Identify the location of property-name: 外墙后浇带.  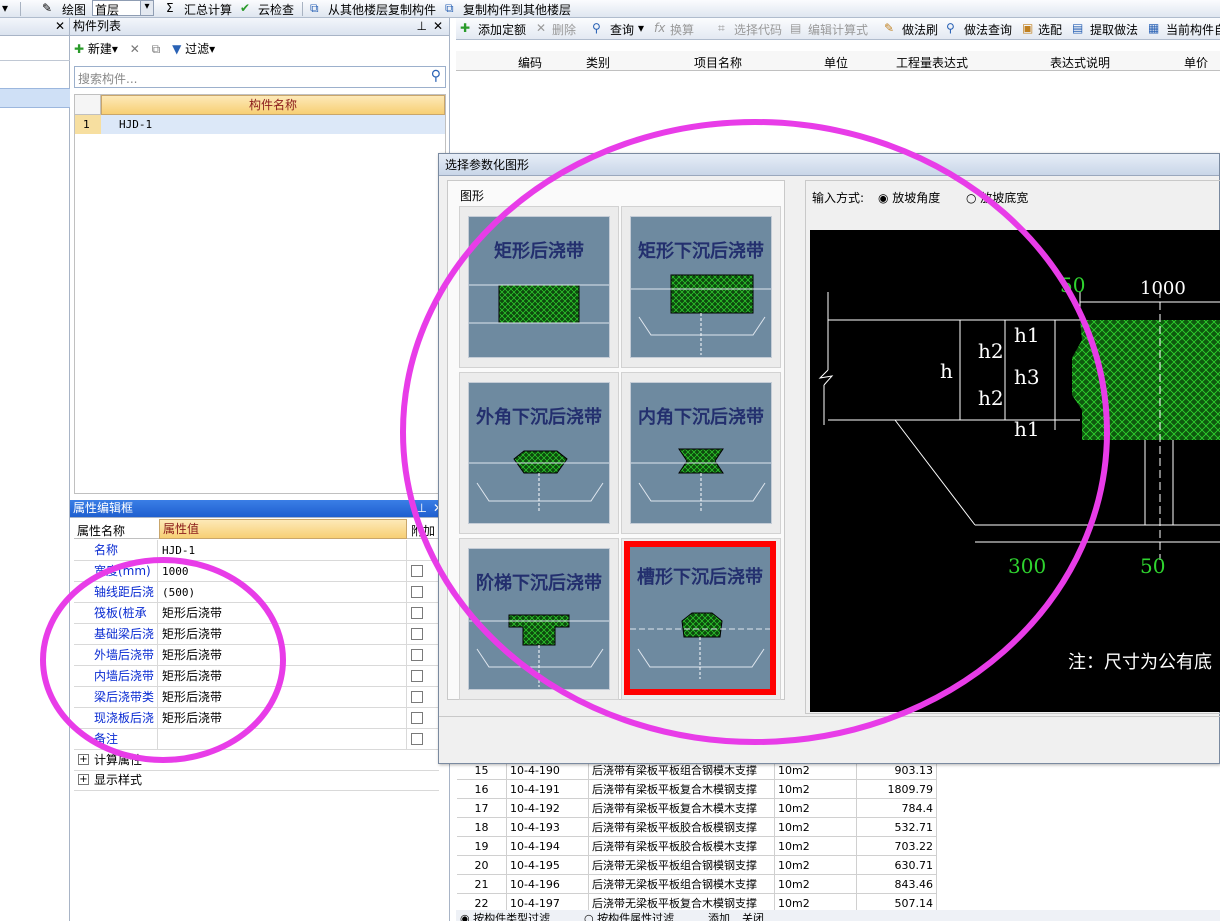
(116, 655).